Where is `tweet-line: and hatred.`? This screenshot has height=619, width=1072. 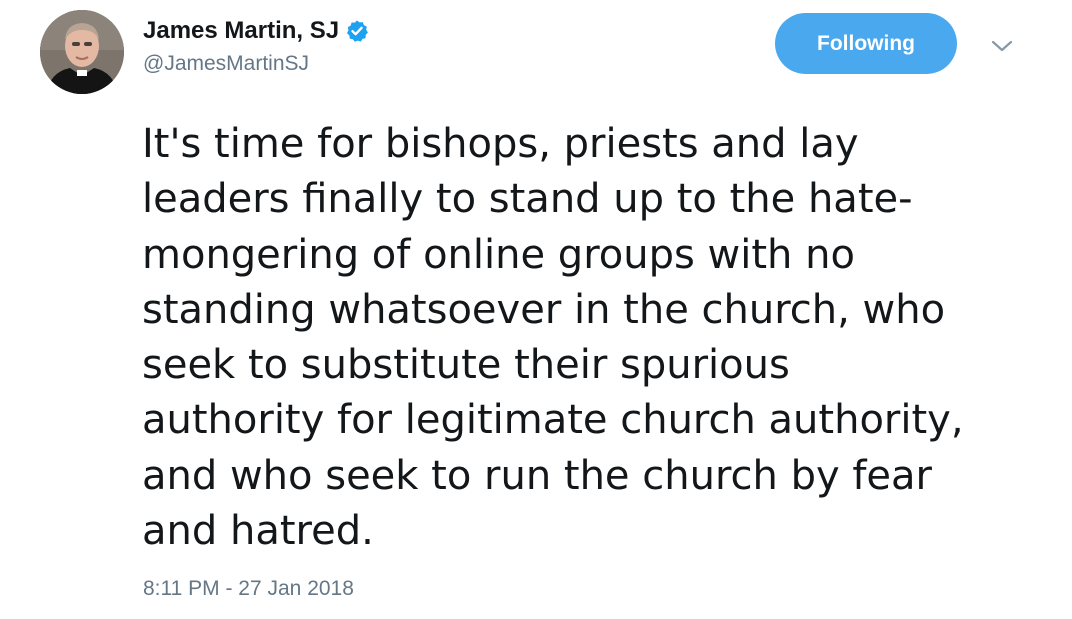 tweet-line: and hatred. is located at coordinates (258, 531).